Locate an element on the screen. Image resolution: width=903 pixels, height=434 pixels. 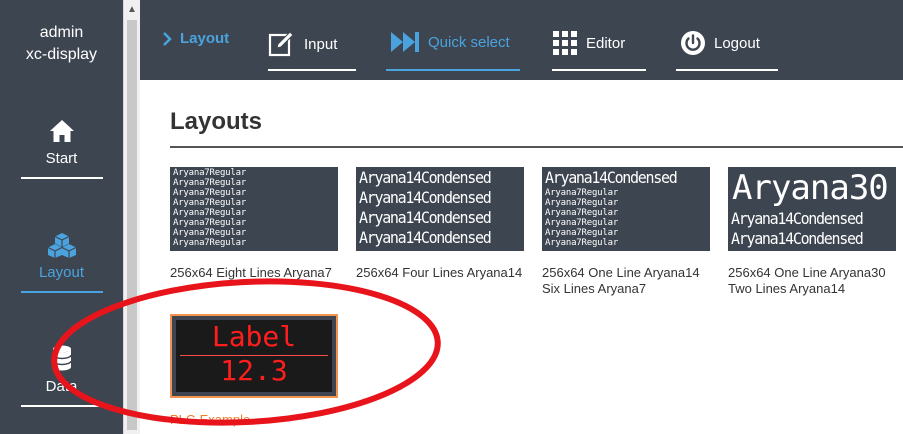
sidebar-item-underline is located at coordinates (61, 178).